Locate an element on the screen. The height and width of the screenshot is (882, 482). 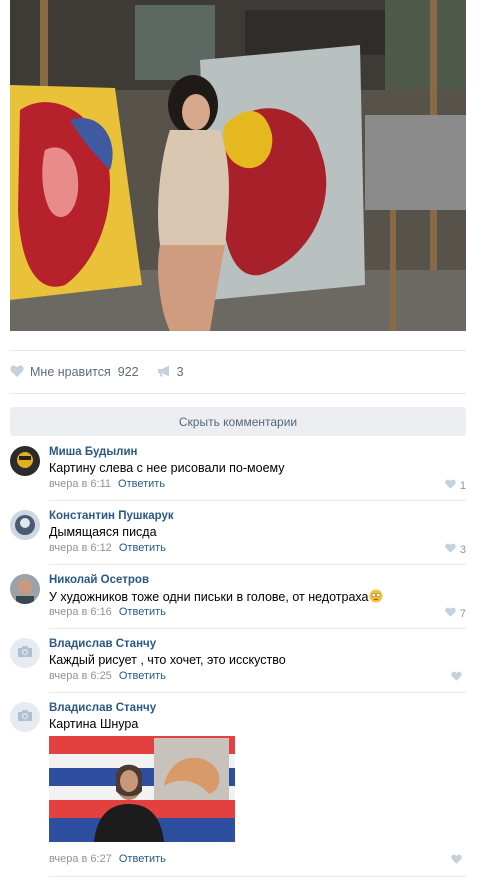
comment-like-button: 3 is located at coordinates (455, 549).